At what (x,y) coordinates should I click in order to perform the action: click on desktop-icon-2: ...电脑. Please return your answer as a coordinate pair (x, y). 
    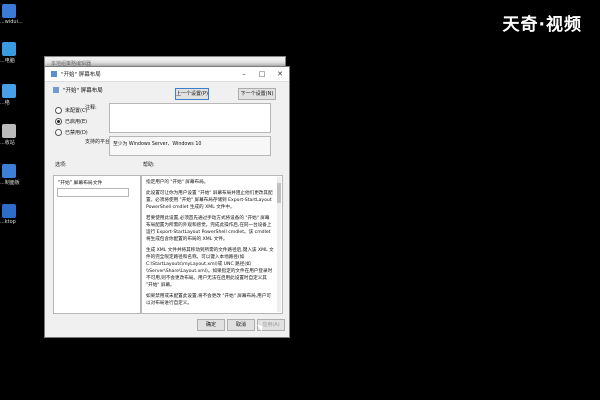
    Looking at the image, I should click on (10, 53).